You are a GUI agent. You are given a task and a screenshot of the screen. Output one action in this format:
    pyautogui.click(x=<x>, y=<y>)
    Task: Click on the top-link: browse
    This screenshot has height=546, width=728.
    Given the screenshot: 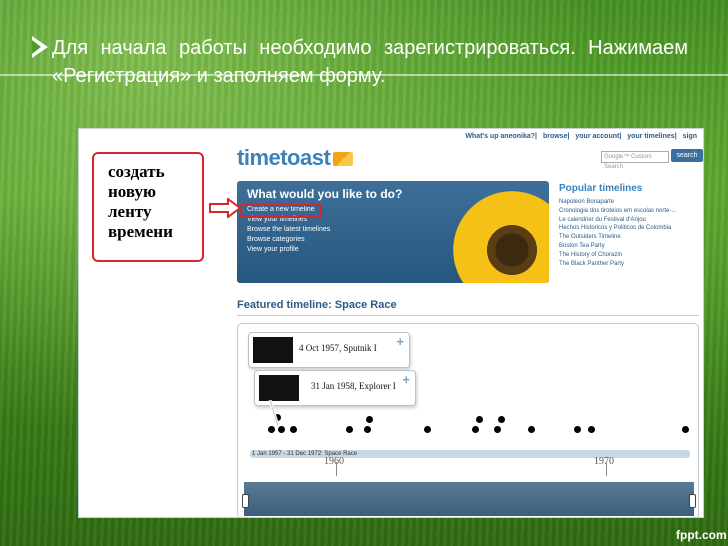 What is the action you would take?
    pyautogui.click(x=555, y=136)
    